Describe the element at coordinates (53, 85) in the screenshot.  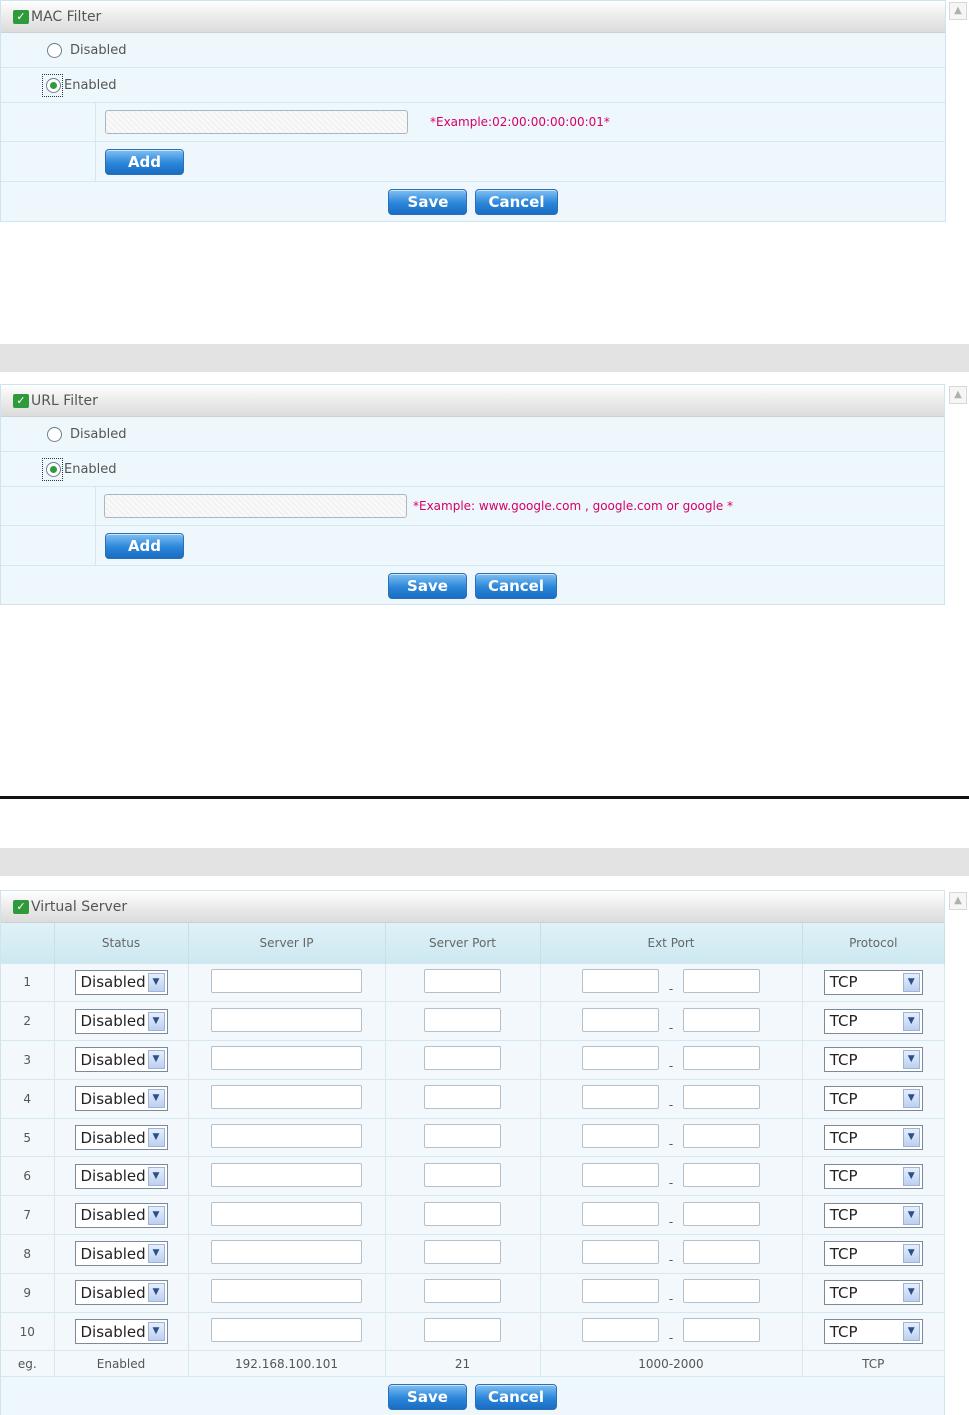
I see `mac-enabled-radio` at that location.